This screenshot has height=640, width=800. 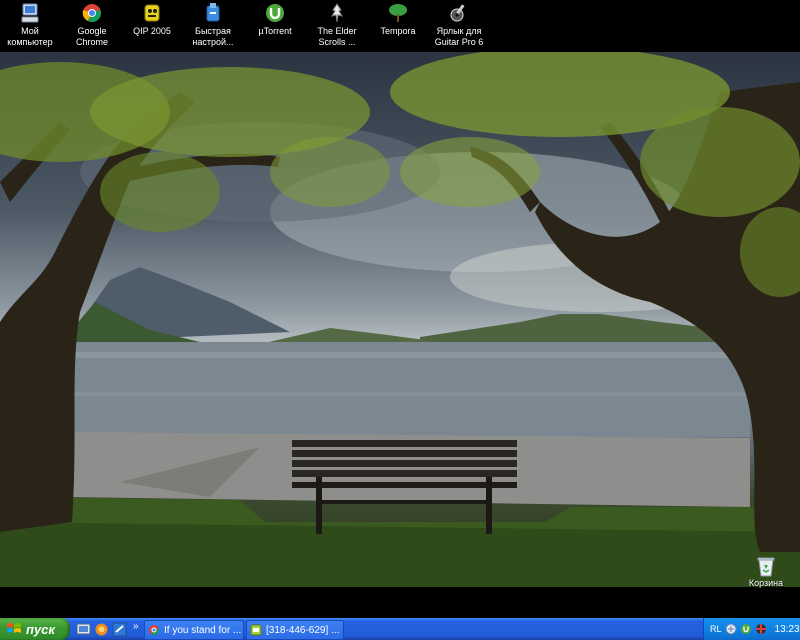 I want to click on computer-icon, so click(x=30, y=13).